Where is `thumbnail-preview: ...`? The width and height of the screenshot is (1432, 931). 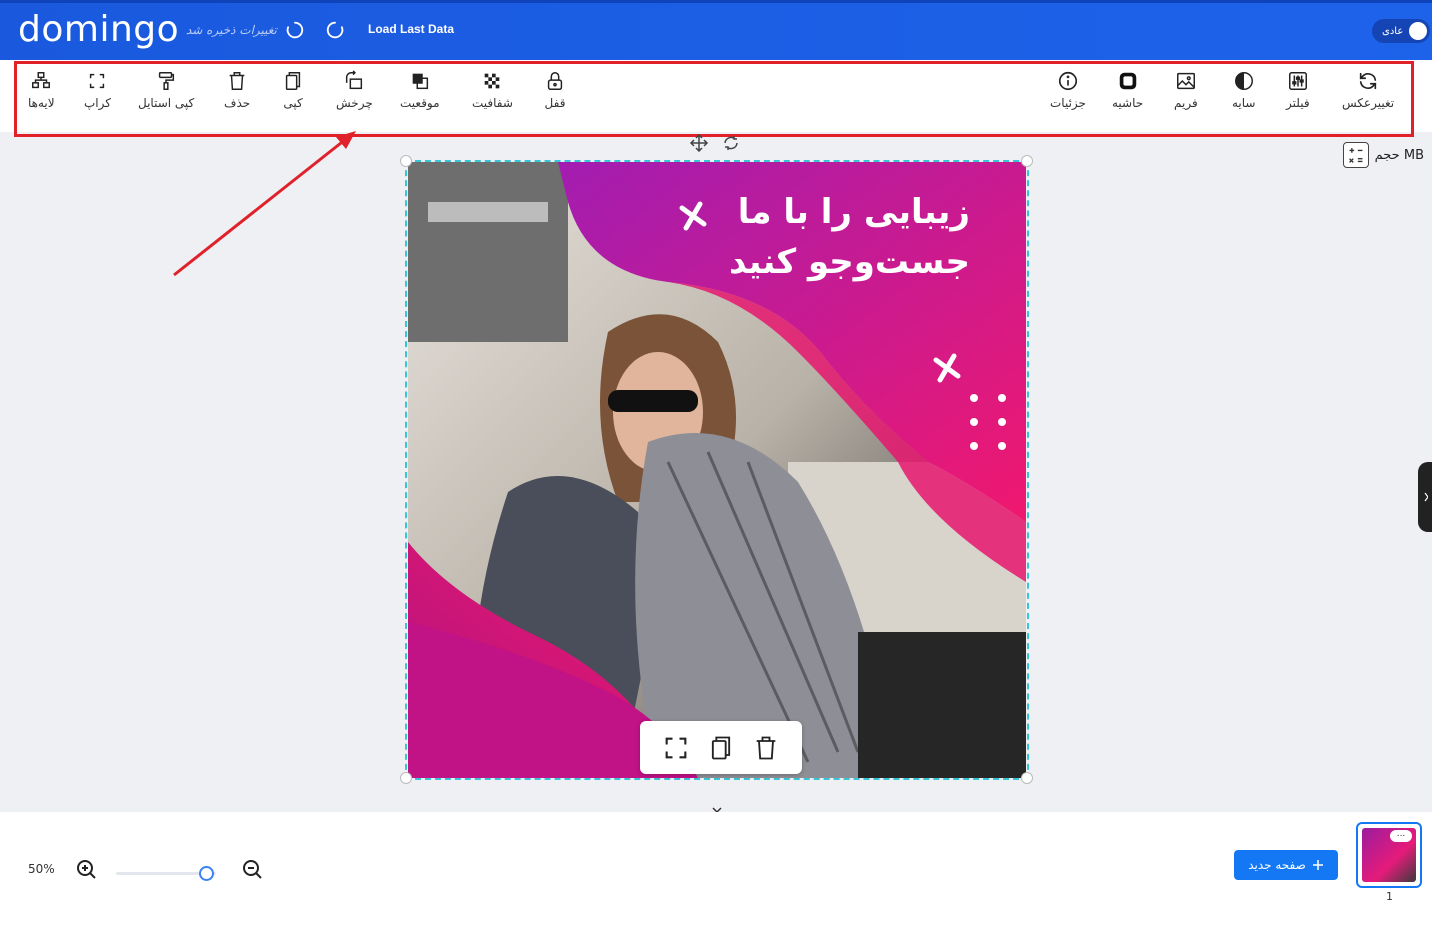 thumbnail-preview: ... is located at coordinates (1389, 855).